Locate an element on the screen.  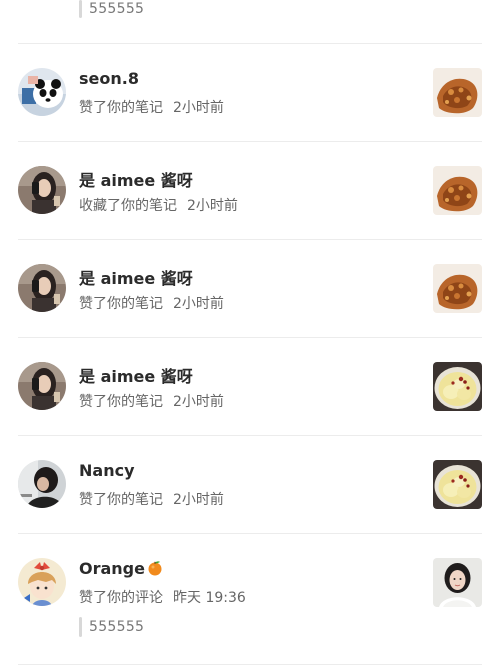
notification-row: Nancy 赞了你的笔记 2小时前 is located at coordinates (250, 485).